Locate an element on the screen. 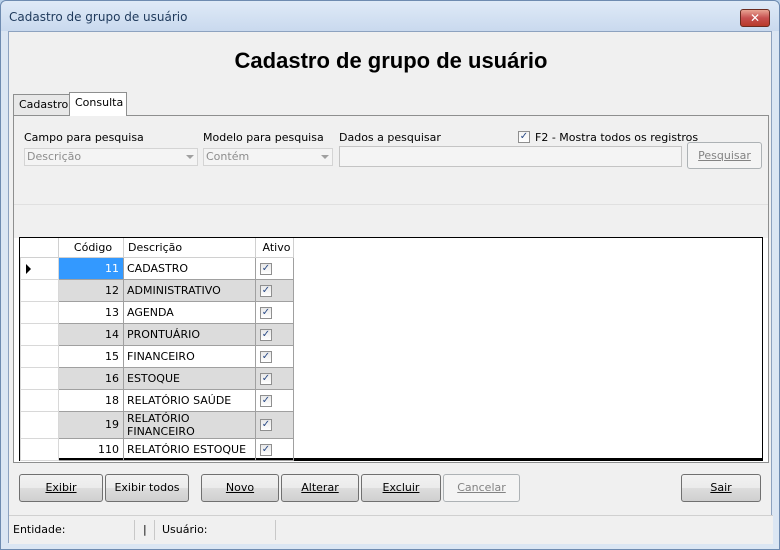 Image resolution: width=780 pixels, height=550 pixels. cell-codigo: 18 is located at coordinates (91, 400).